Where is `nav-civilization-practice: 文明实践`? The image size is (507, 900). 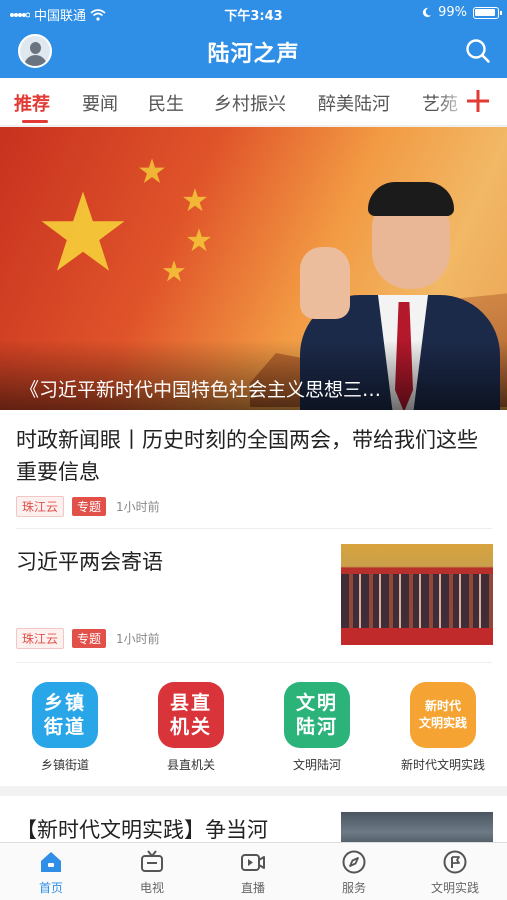
nav-civilization-practice: 文明实践 is located at coordinates (455, 872).